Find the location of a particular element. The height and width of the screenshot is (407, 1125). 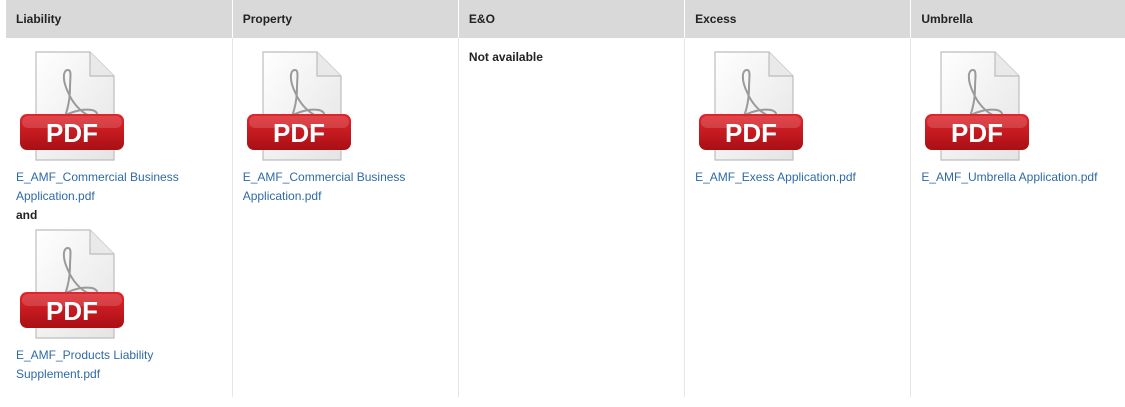

header-property: Property is located at coordinates (345, 19).